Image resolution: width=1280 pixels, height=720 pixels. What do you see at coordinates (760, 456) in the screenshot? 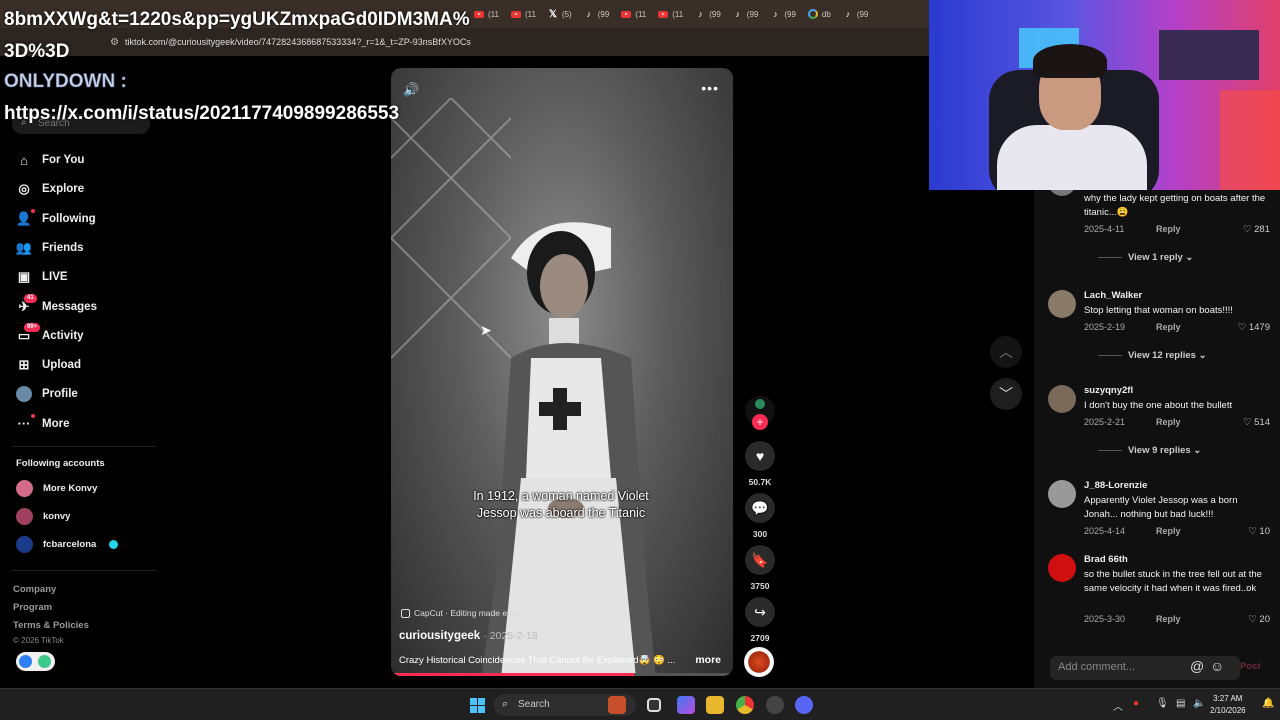
I see `heart-icon: ♥` at bounding box center [760, 456].